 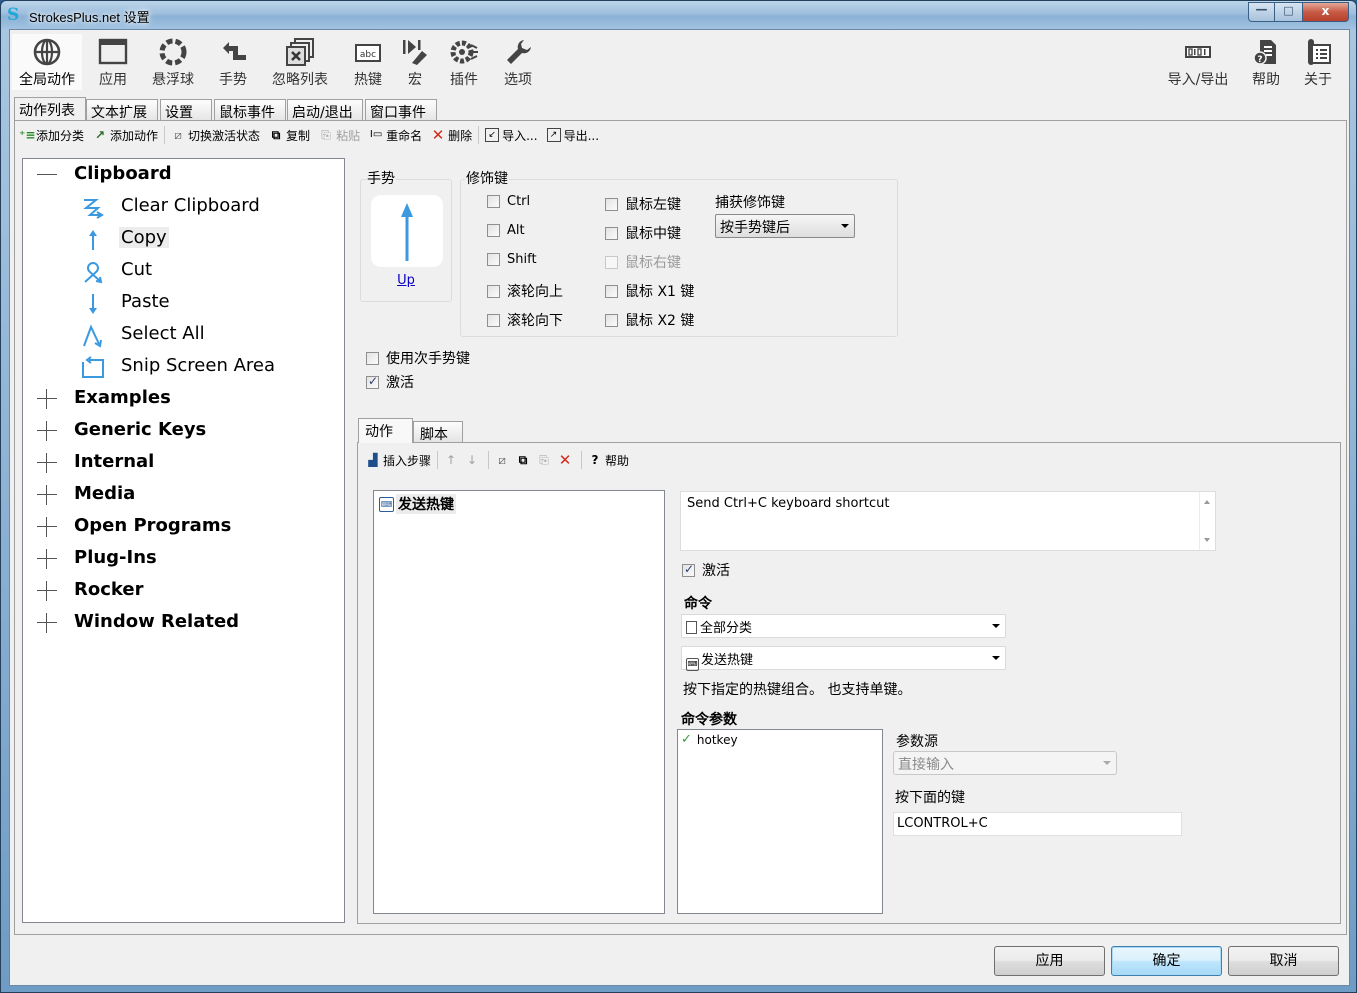 I want to click on close-button: x, so click(x=1326, y=12).